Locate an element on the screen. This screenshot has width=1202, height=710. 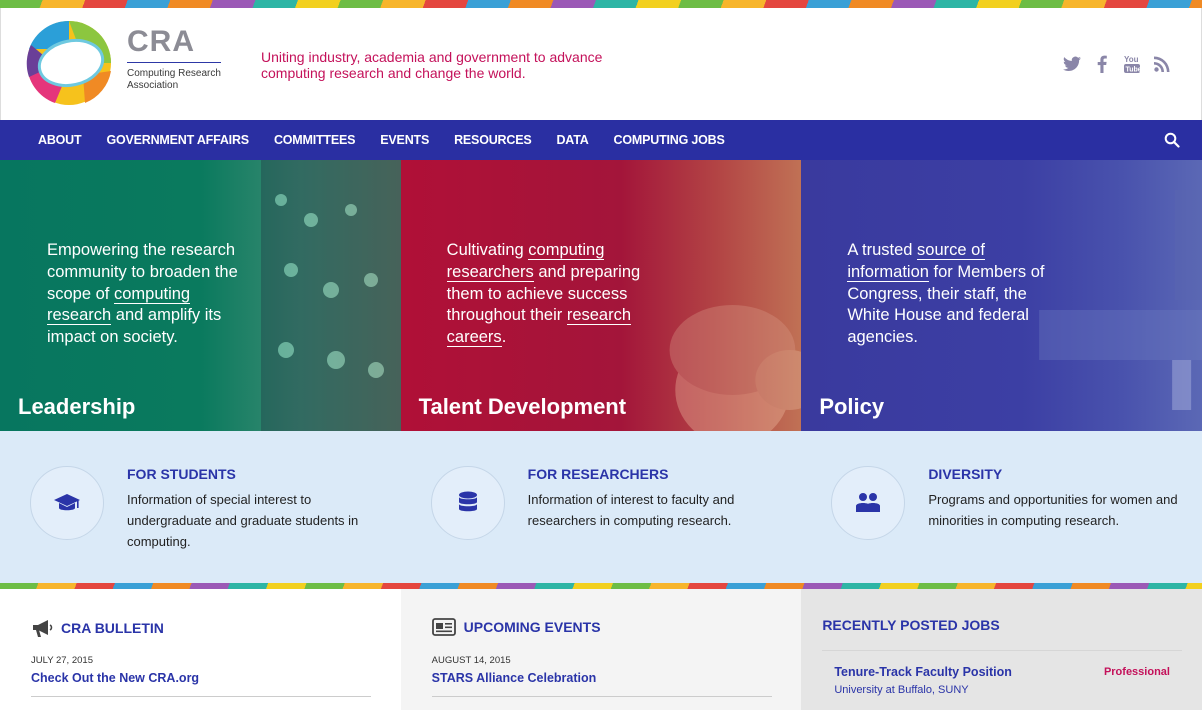
graduation-cap-icon is located at coordinates (67, 503).